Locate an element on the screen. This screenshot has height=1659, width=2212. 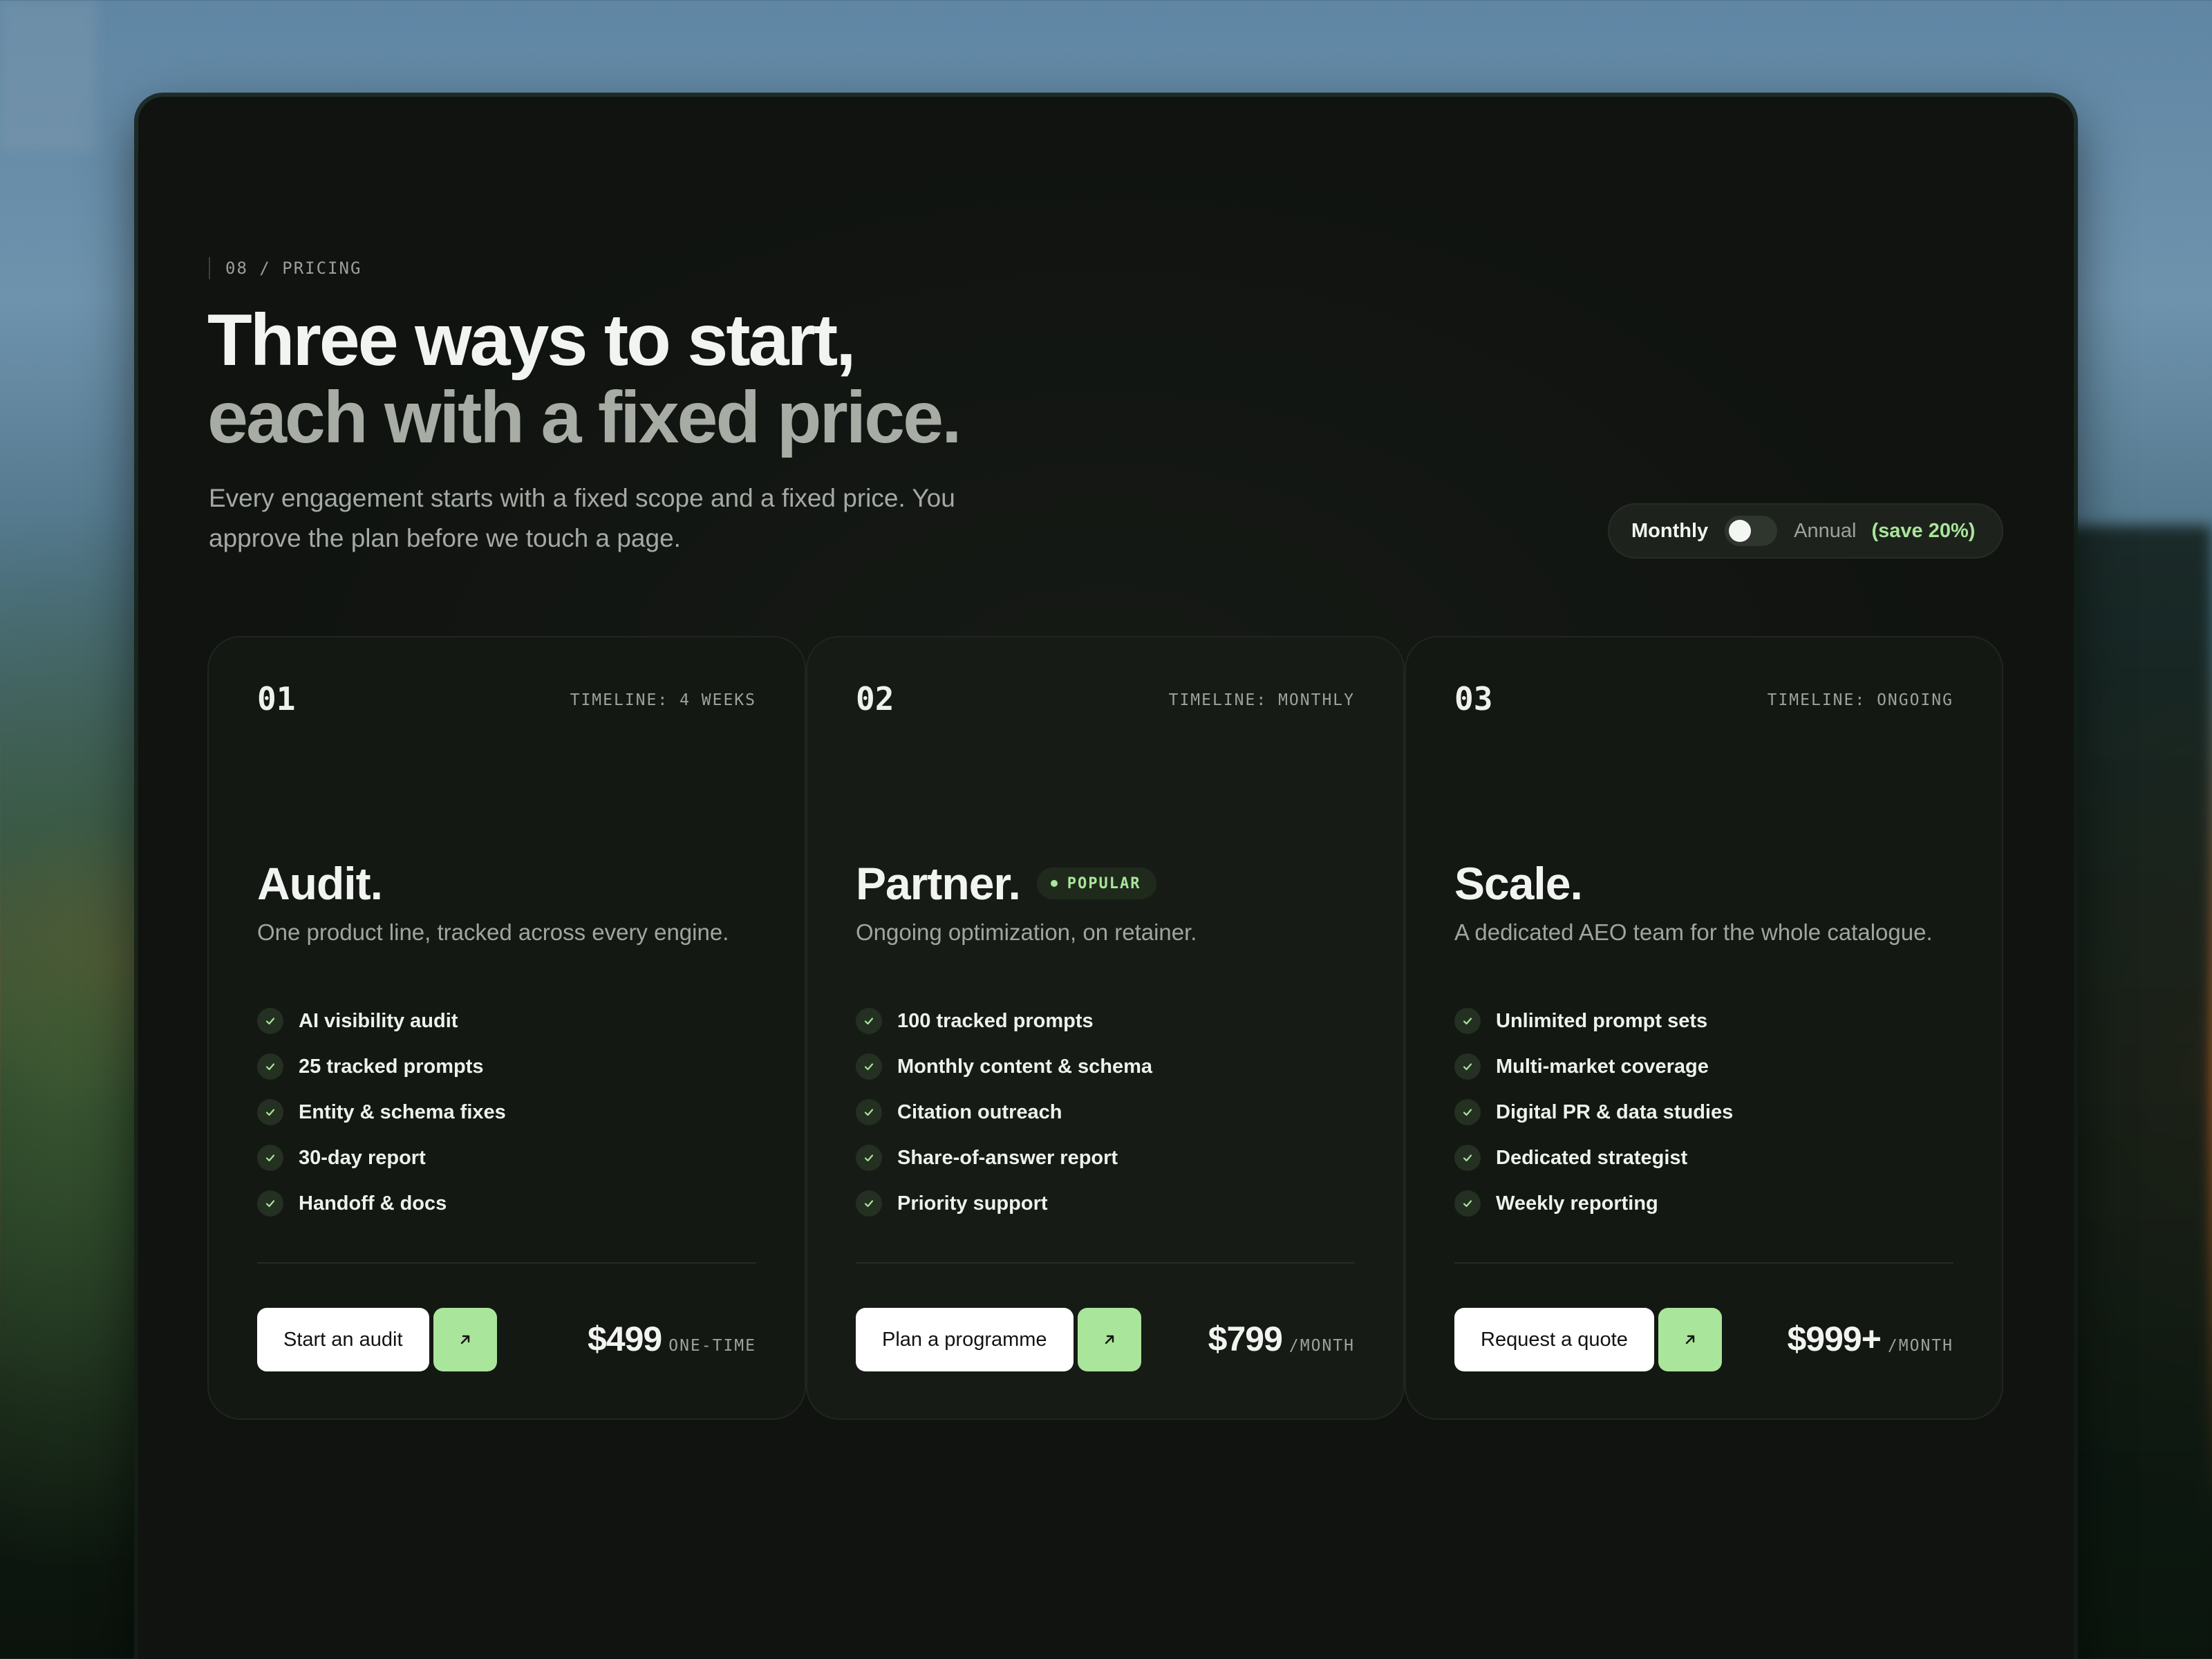
feature-item: Monthly content & schema is located at coordinates (1004, 1066).